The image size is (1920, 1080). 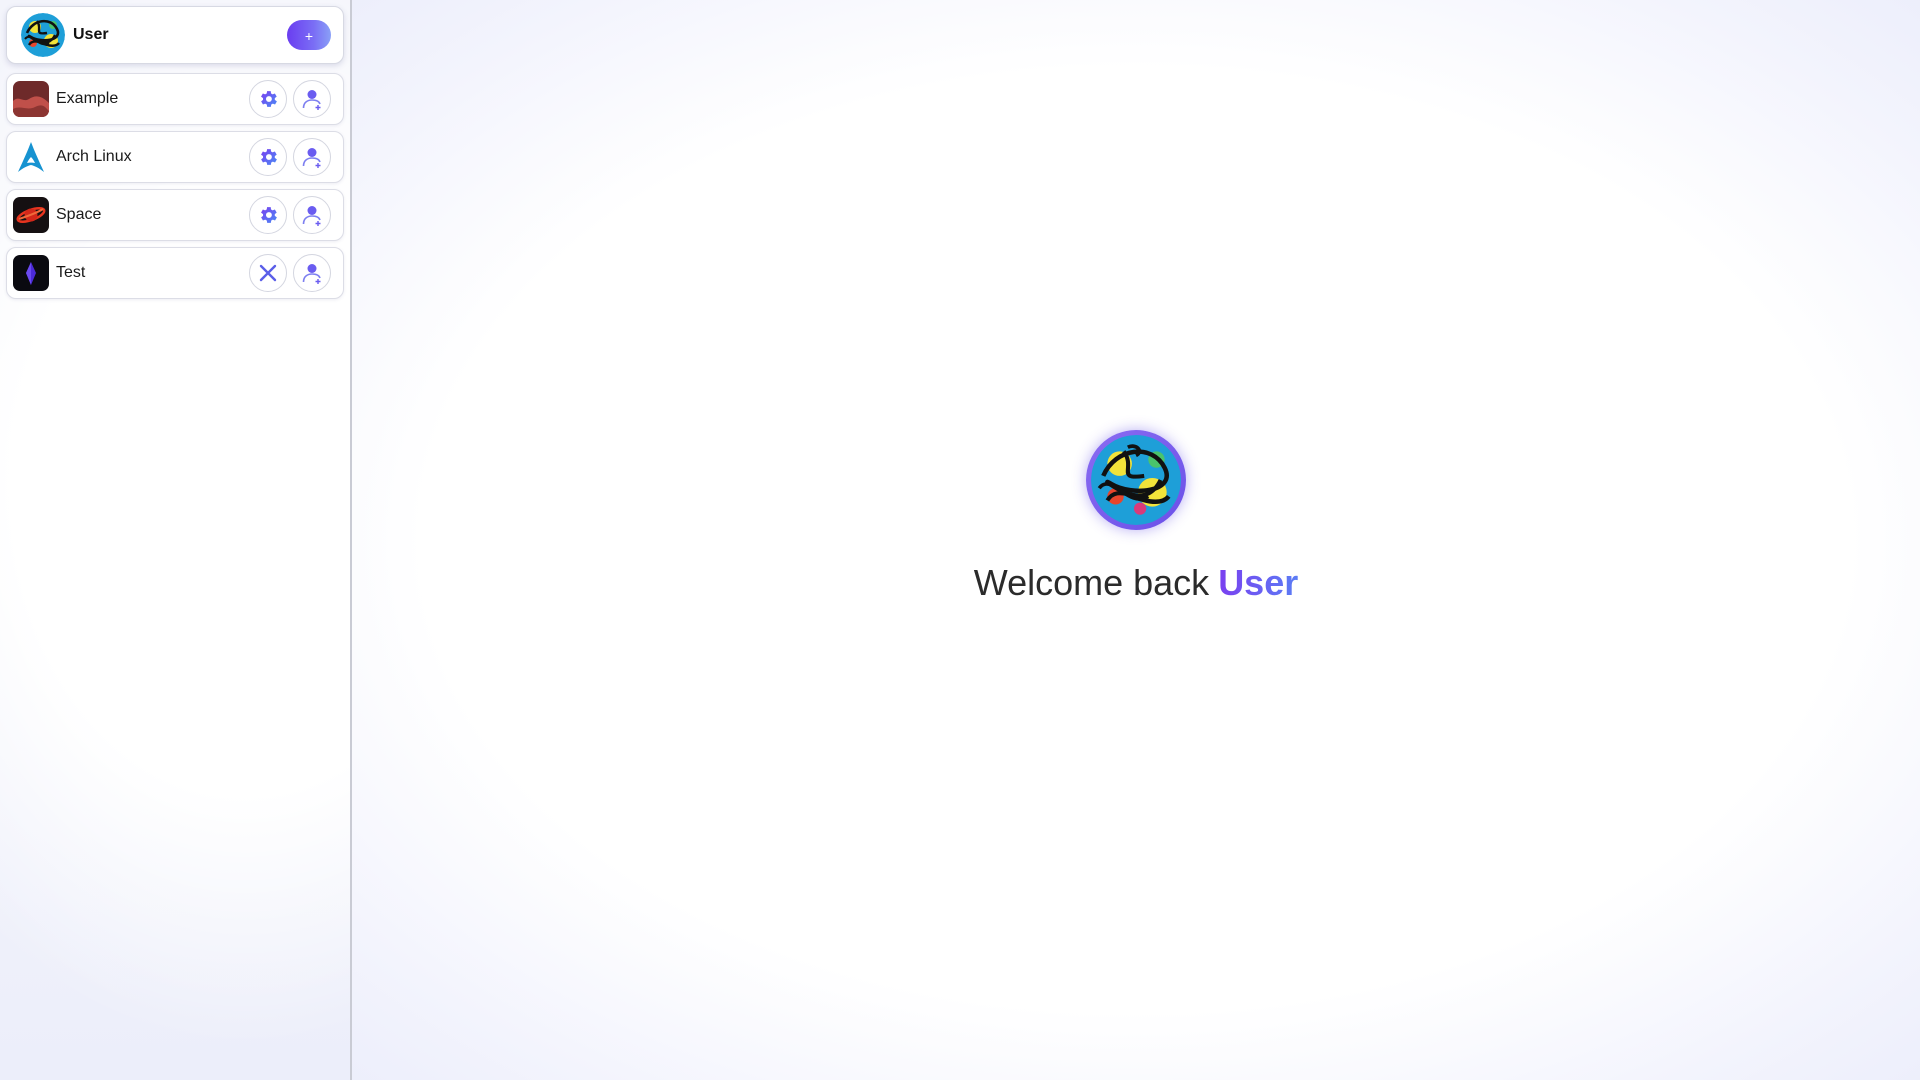 I want to click on test-crystal-icon, so click(x=31, y=273).